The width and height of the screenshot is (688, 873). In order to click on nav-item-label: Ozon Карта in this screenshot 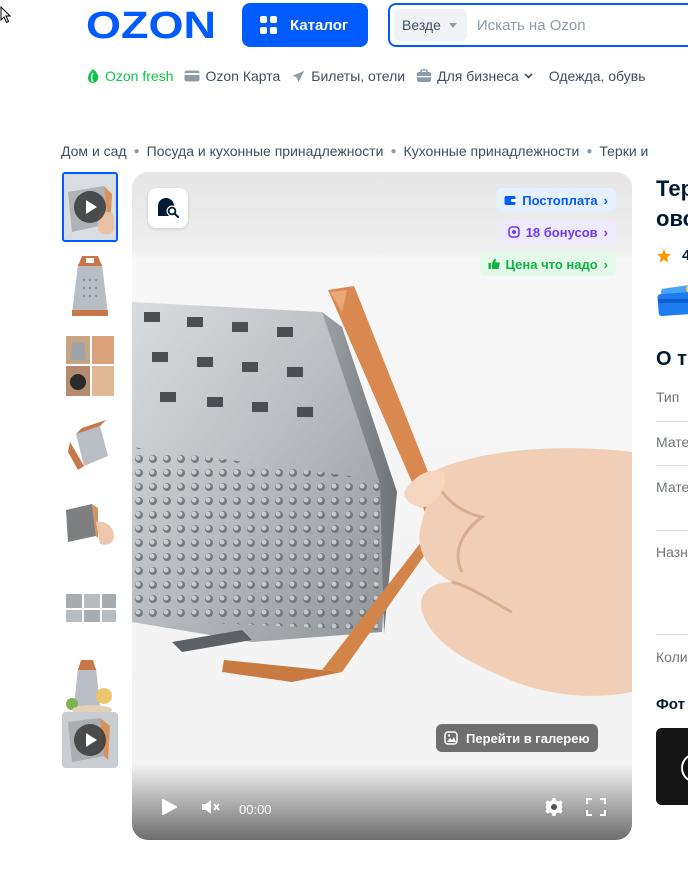, I will do `click(243, 76)`.